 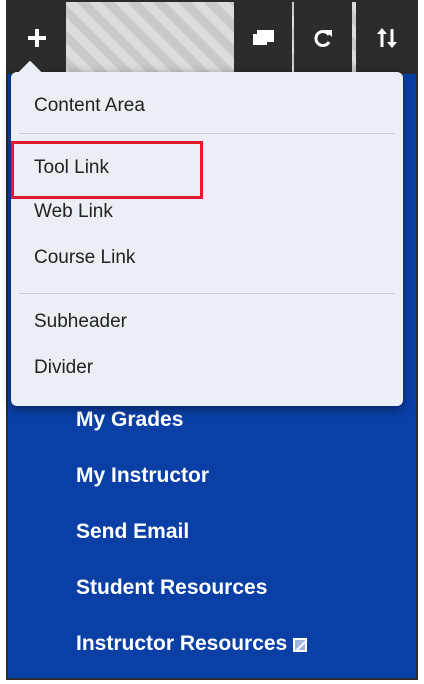 What do you see at coordinates (207, 258) in the screenshot?
I see `add-course-link-item: Course Link` at bounding box center [207, 258].